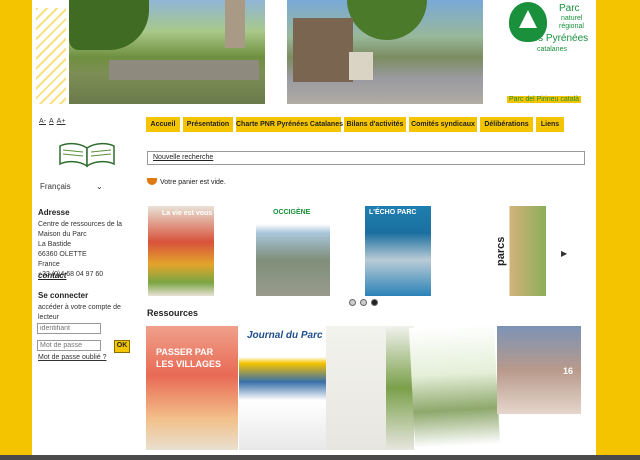  What do you see at coordinates (163, 124) in the screenshot?
I see `nav-item-accueil: Accueil` at bounding box center [163, 124].